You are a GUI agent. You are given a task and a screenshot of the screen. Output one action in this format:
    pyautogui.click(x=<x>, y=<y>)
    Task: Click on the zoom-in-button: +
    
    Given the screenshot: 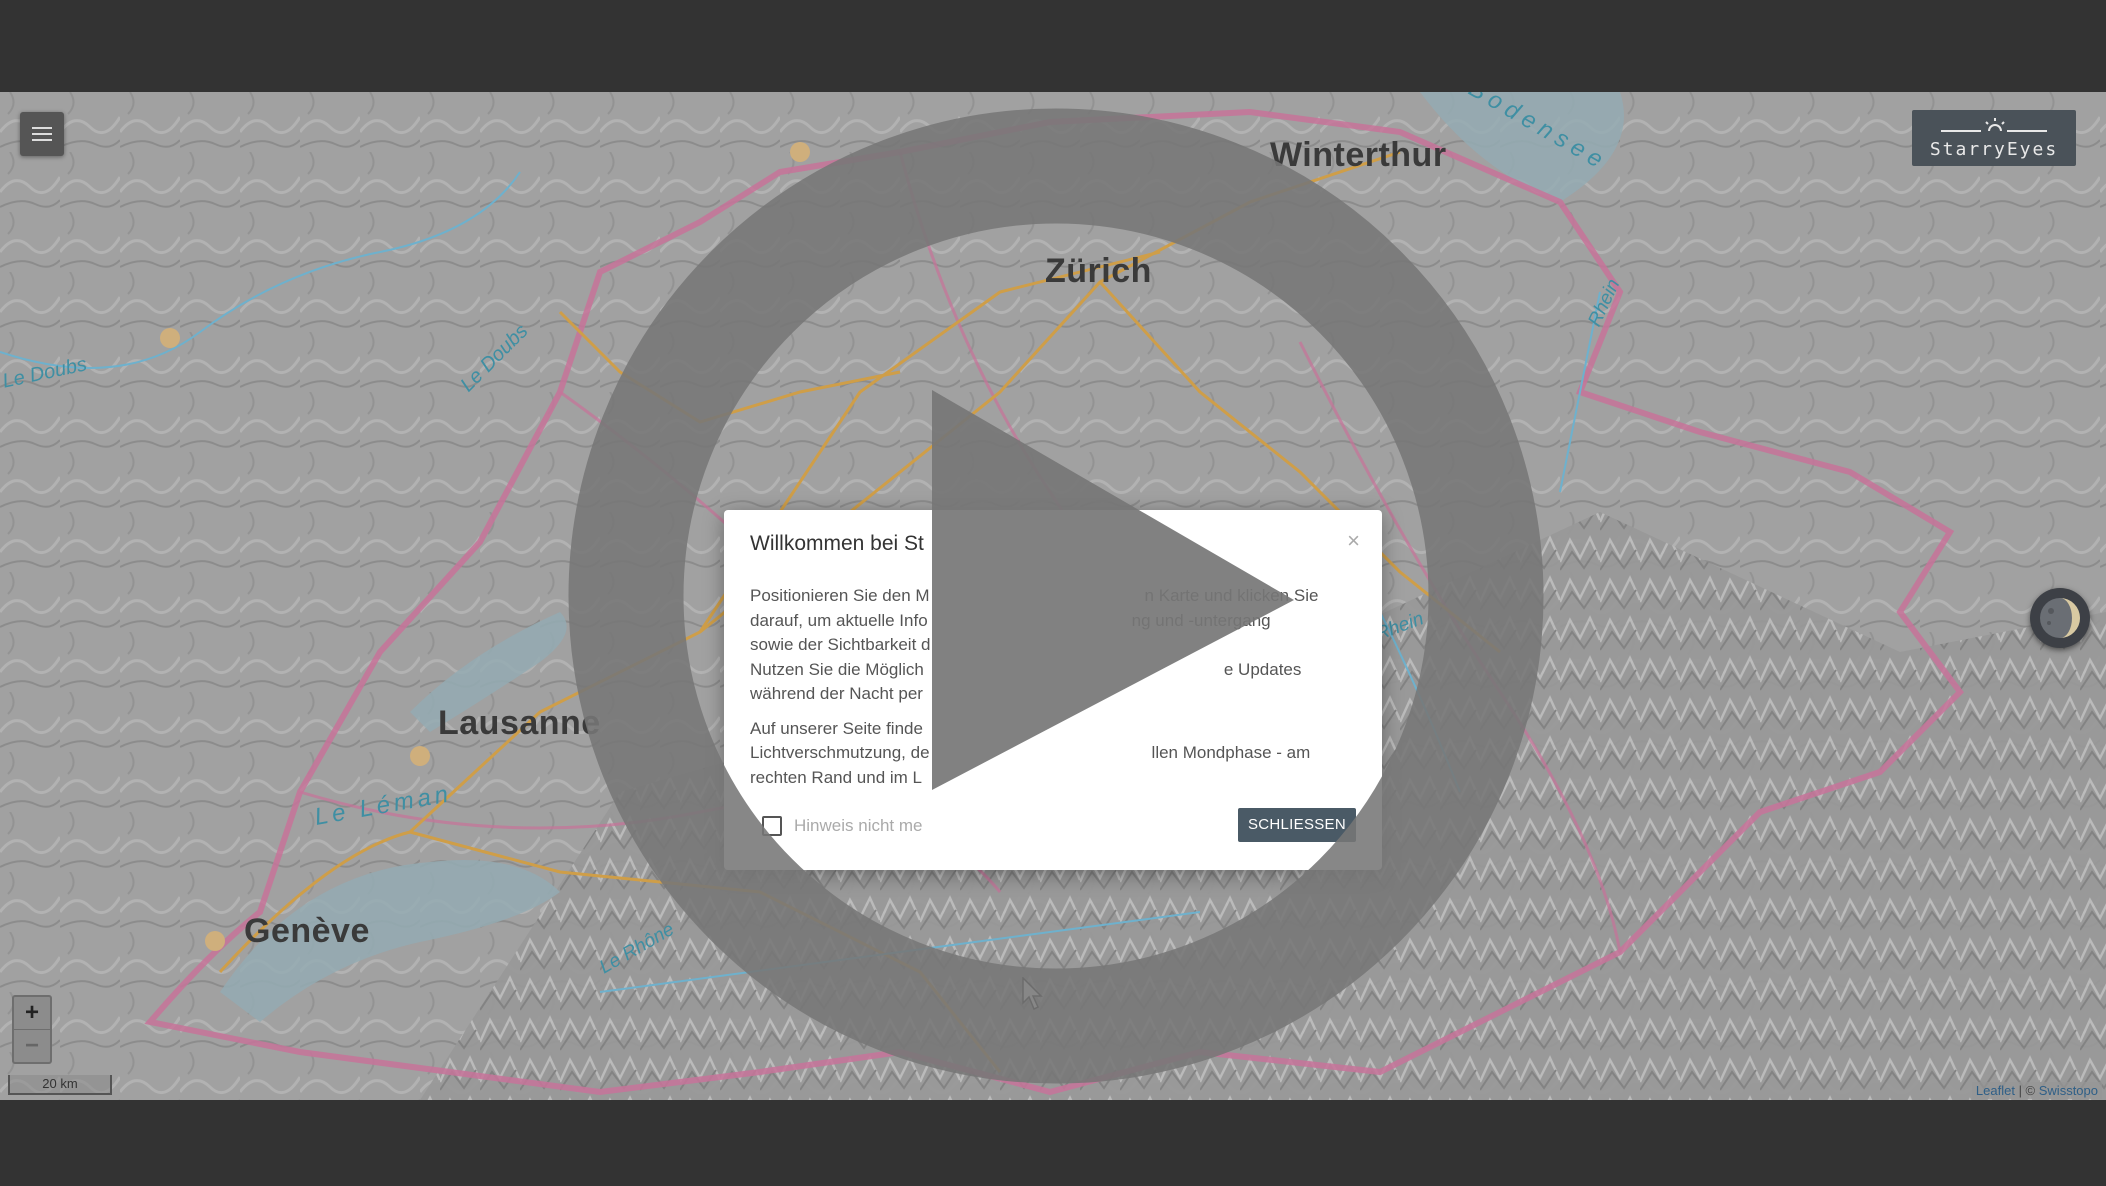 What is the action you would take?
    pyautogui.click(x=32, y=1013)
    